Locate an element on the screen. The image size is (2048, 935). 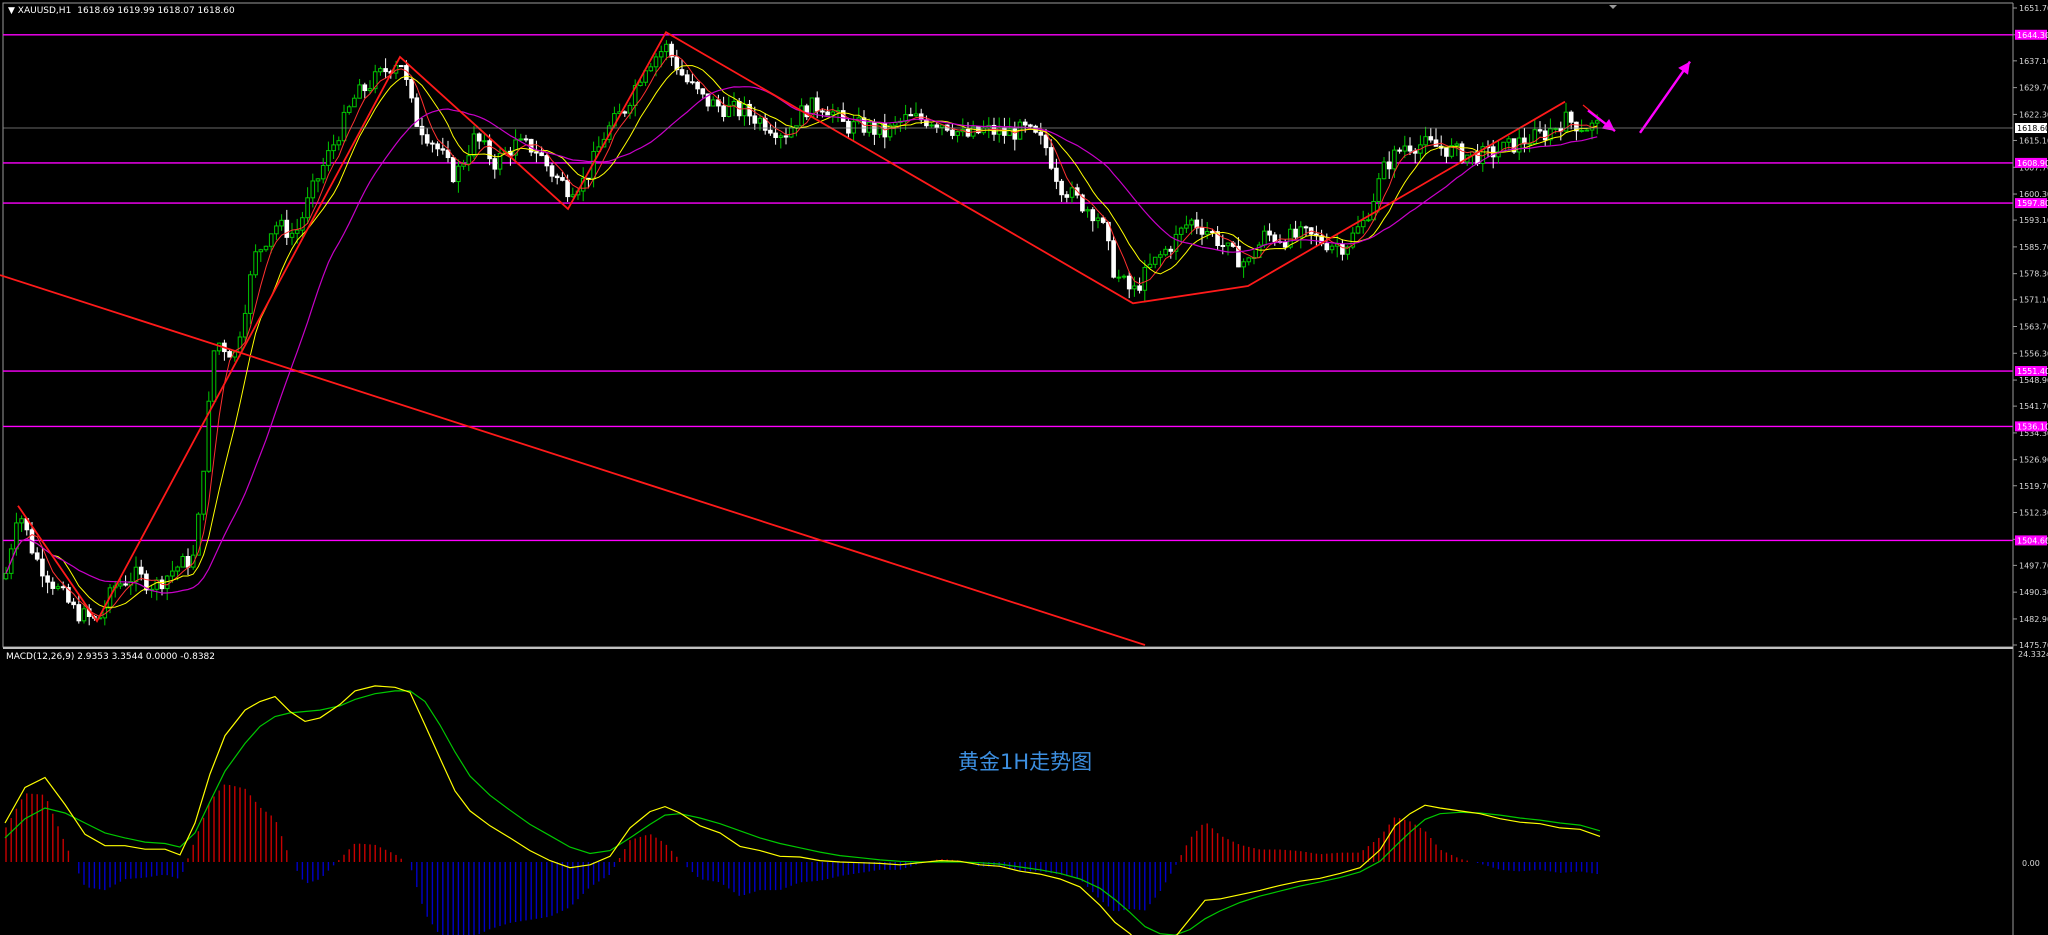
price-tick-label: 1519.70 is located at coordinates (2033, 486).